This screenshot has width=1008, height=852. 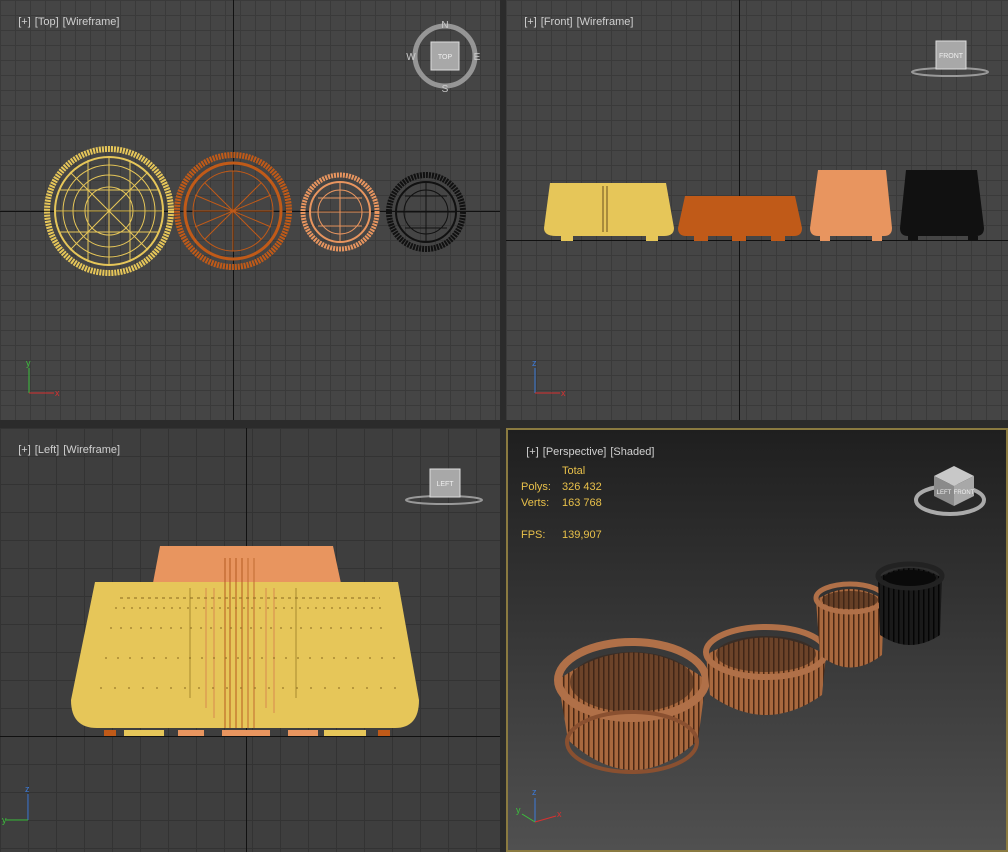 I want to click on viewport-label-left: [+] [Left] [Wireframe], so click(x=65, y=450).